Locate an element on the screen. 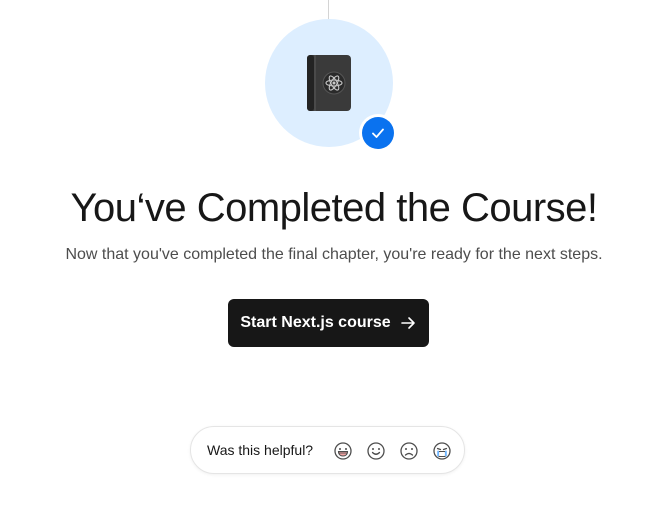 The width and height of the screenshot is (668, 516). connector-line is located at coordinates (328, 10).